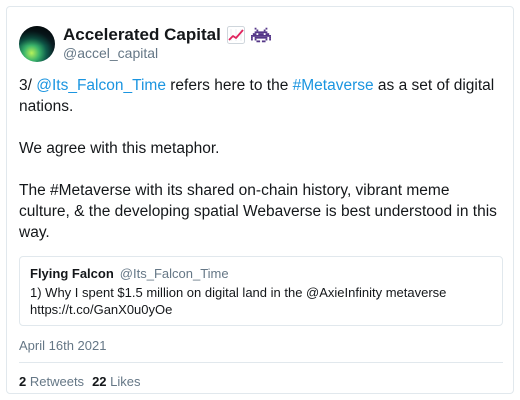 The width and height of the screenshot is (520, 400). What do you see at coordinates (229, 85) in the screenshot?
I see `tweet-text-mid: refers here to the` at bounding box center [229, 85].